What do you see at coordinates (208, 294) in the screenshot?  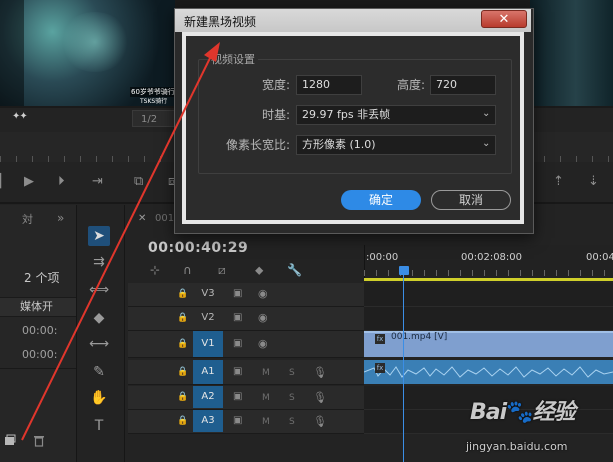 I see `track-label-v3: V3` at bounding box center [208, 294].